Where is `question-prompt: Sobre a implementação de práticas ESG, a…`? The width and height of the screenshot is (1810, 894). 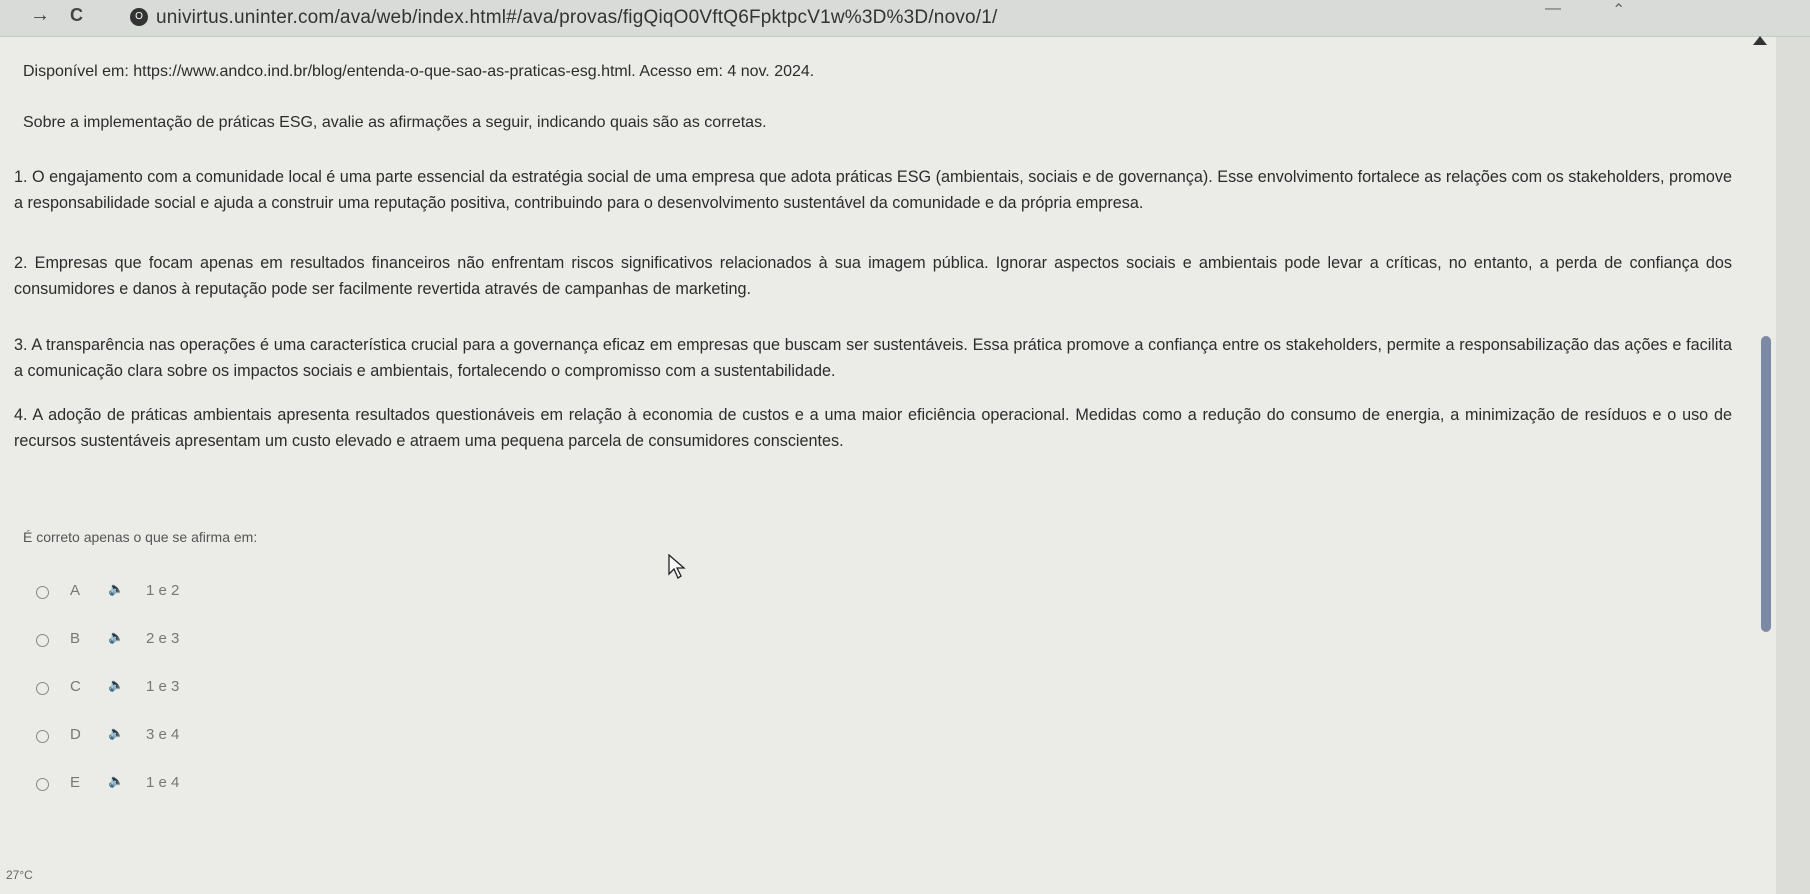 question-prompt: Sobre a implementação de práticas ESG, a… is located at coordinates (395, 122).